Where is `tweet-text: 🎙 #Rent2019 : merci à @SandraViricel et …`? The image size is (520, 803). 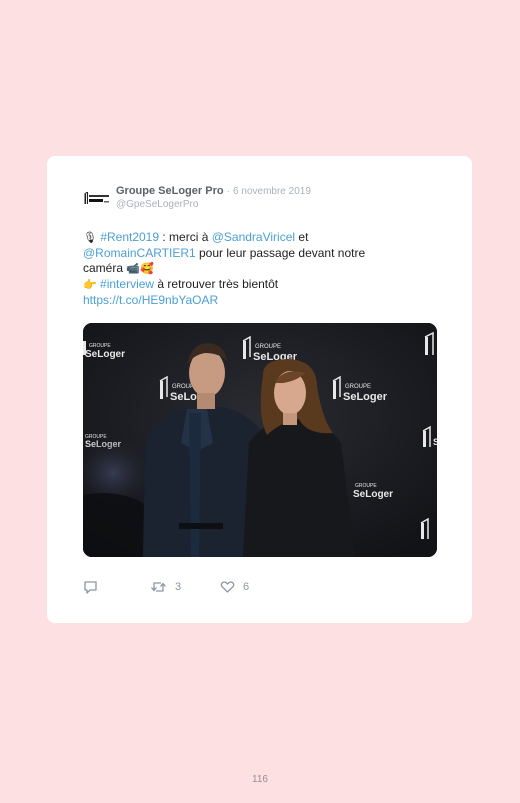
tweet-text: 🎙 #Rent2019 : merci à @SandraViricel et … is located at coordinates (255, 269).